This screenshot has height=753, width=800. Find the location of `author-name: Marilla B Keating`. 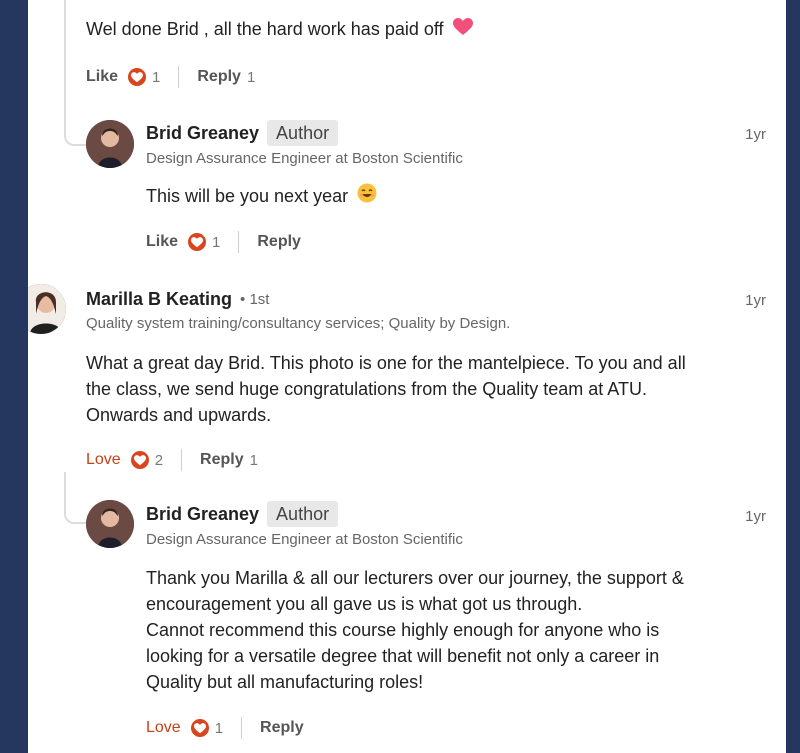

author-name: Marilla B Keating is located at coordinates (159, 299).